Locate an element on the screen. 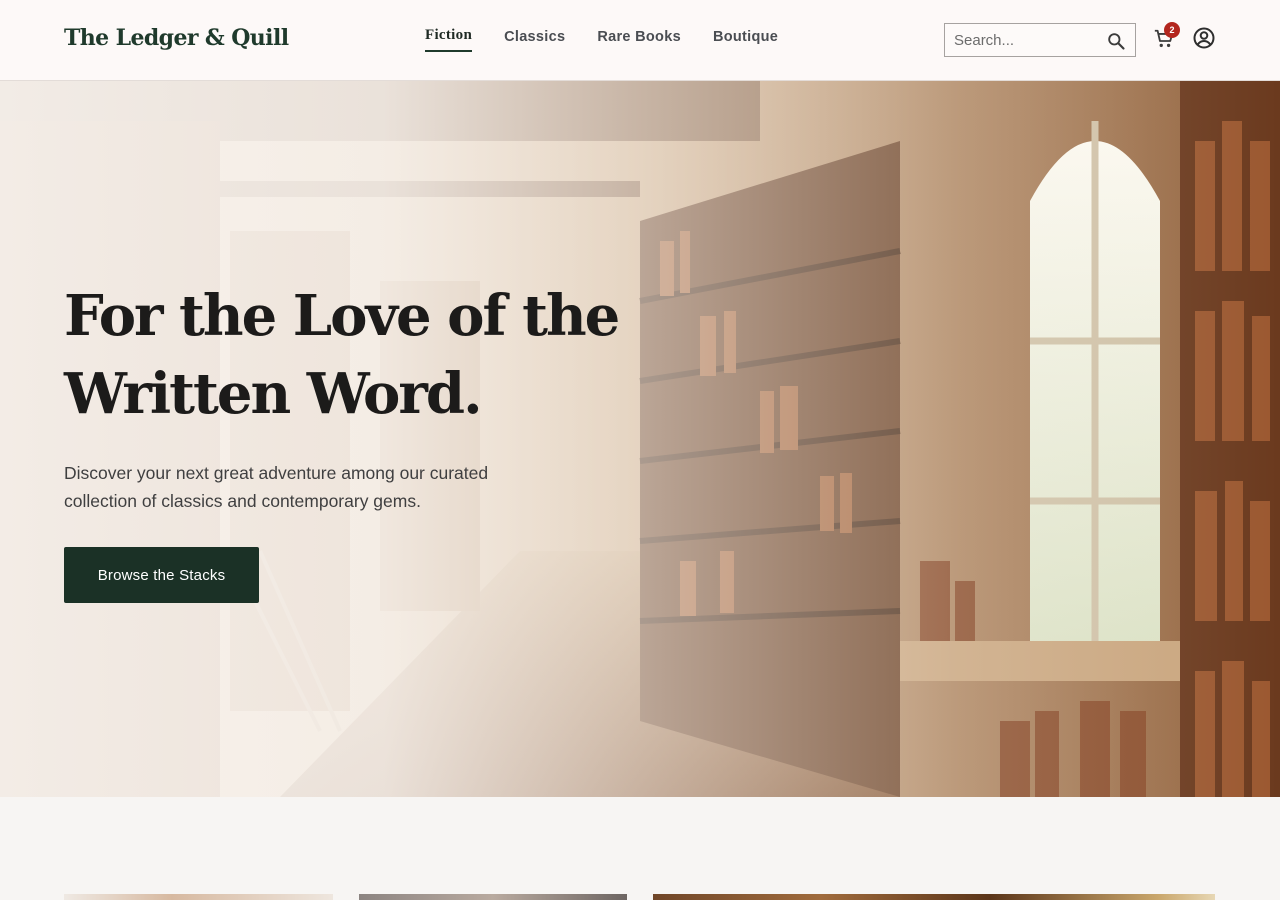  search-icon is located at coordinates (1116, 41).